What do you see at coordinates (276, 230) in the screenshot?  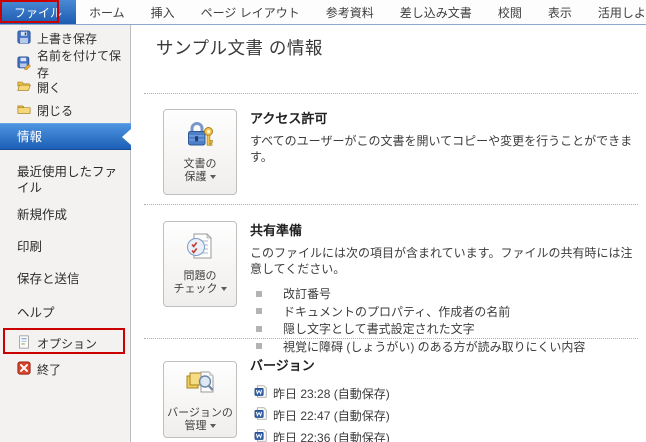 I see `section-heading: 共有準備` at bounding box center [276, 230].